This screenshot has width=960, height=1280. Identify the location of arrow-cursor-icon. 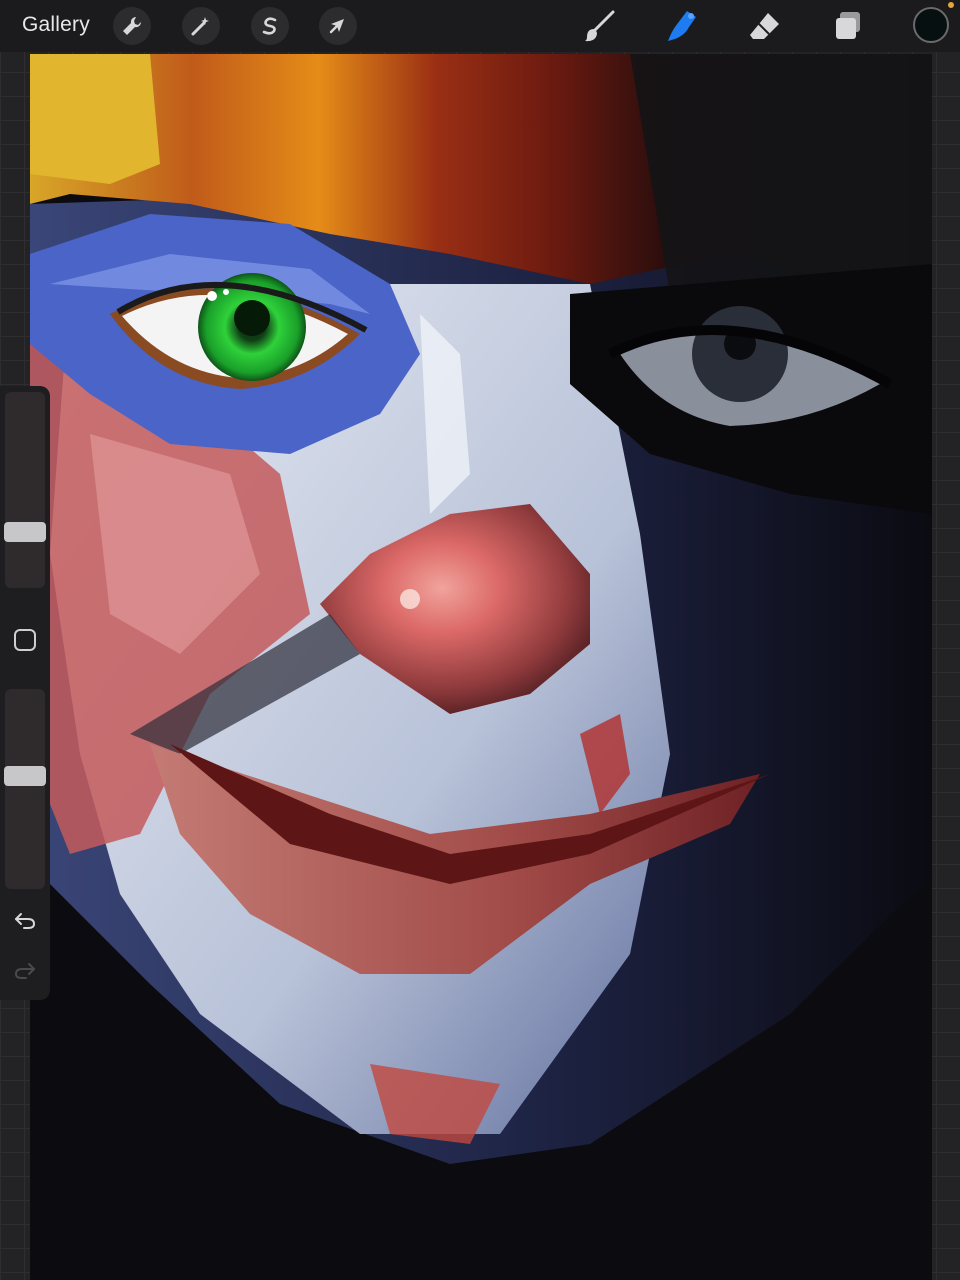
(336, 26).